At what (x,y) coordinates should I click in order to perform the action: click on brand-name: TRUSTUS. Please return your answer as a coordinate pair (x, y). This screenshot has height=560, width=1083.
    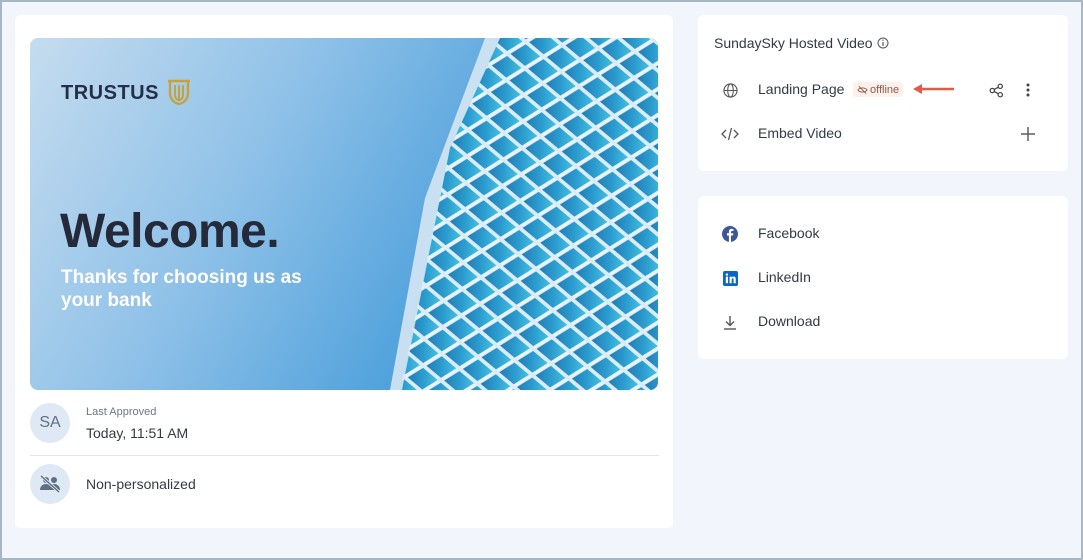
    Looking at the image, I should click on (110, 93).